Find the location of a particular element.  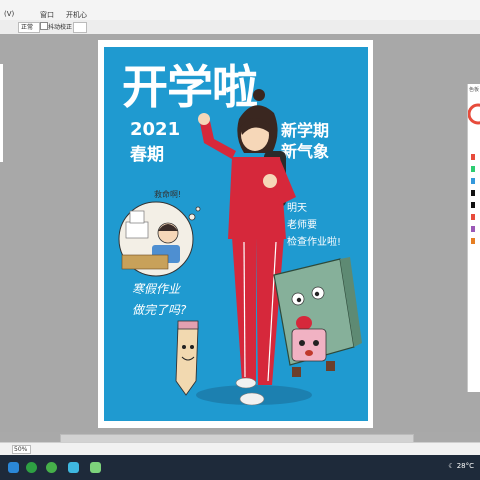

question-line: 做完了吗? is located at coordinates (159, 310).